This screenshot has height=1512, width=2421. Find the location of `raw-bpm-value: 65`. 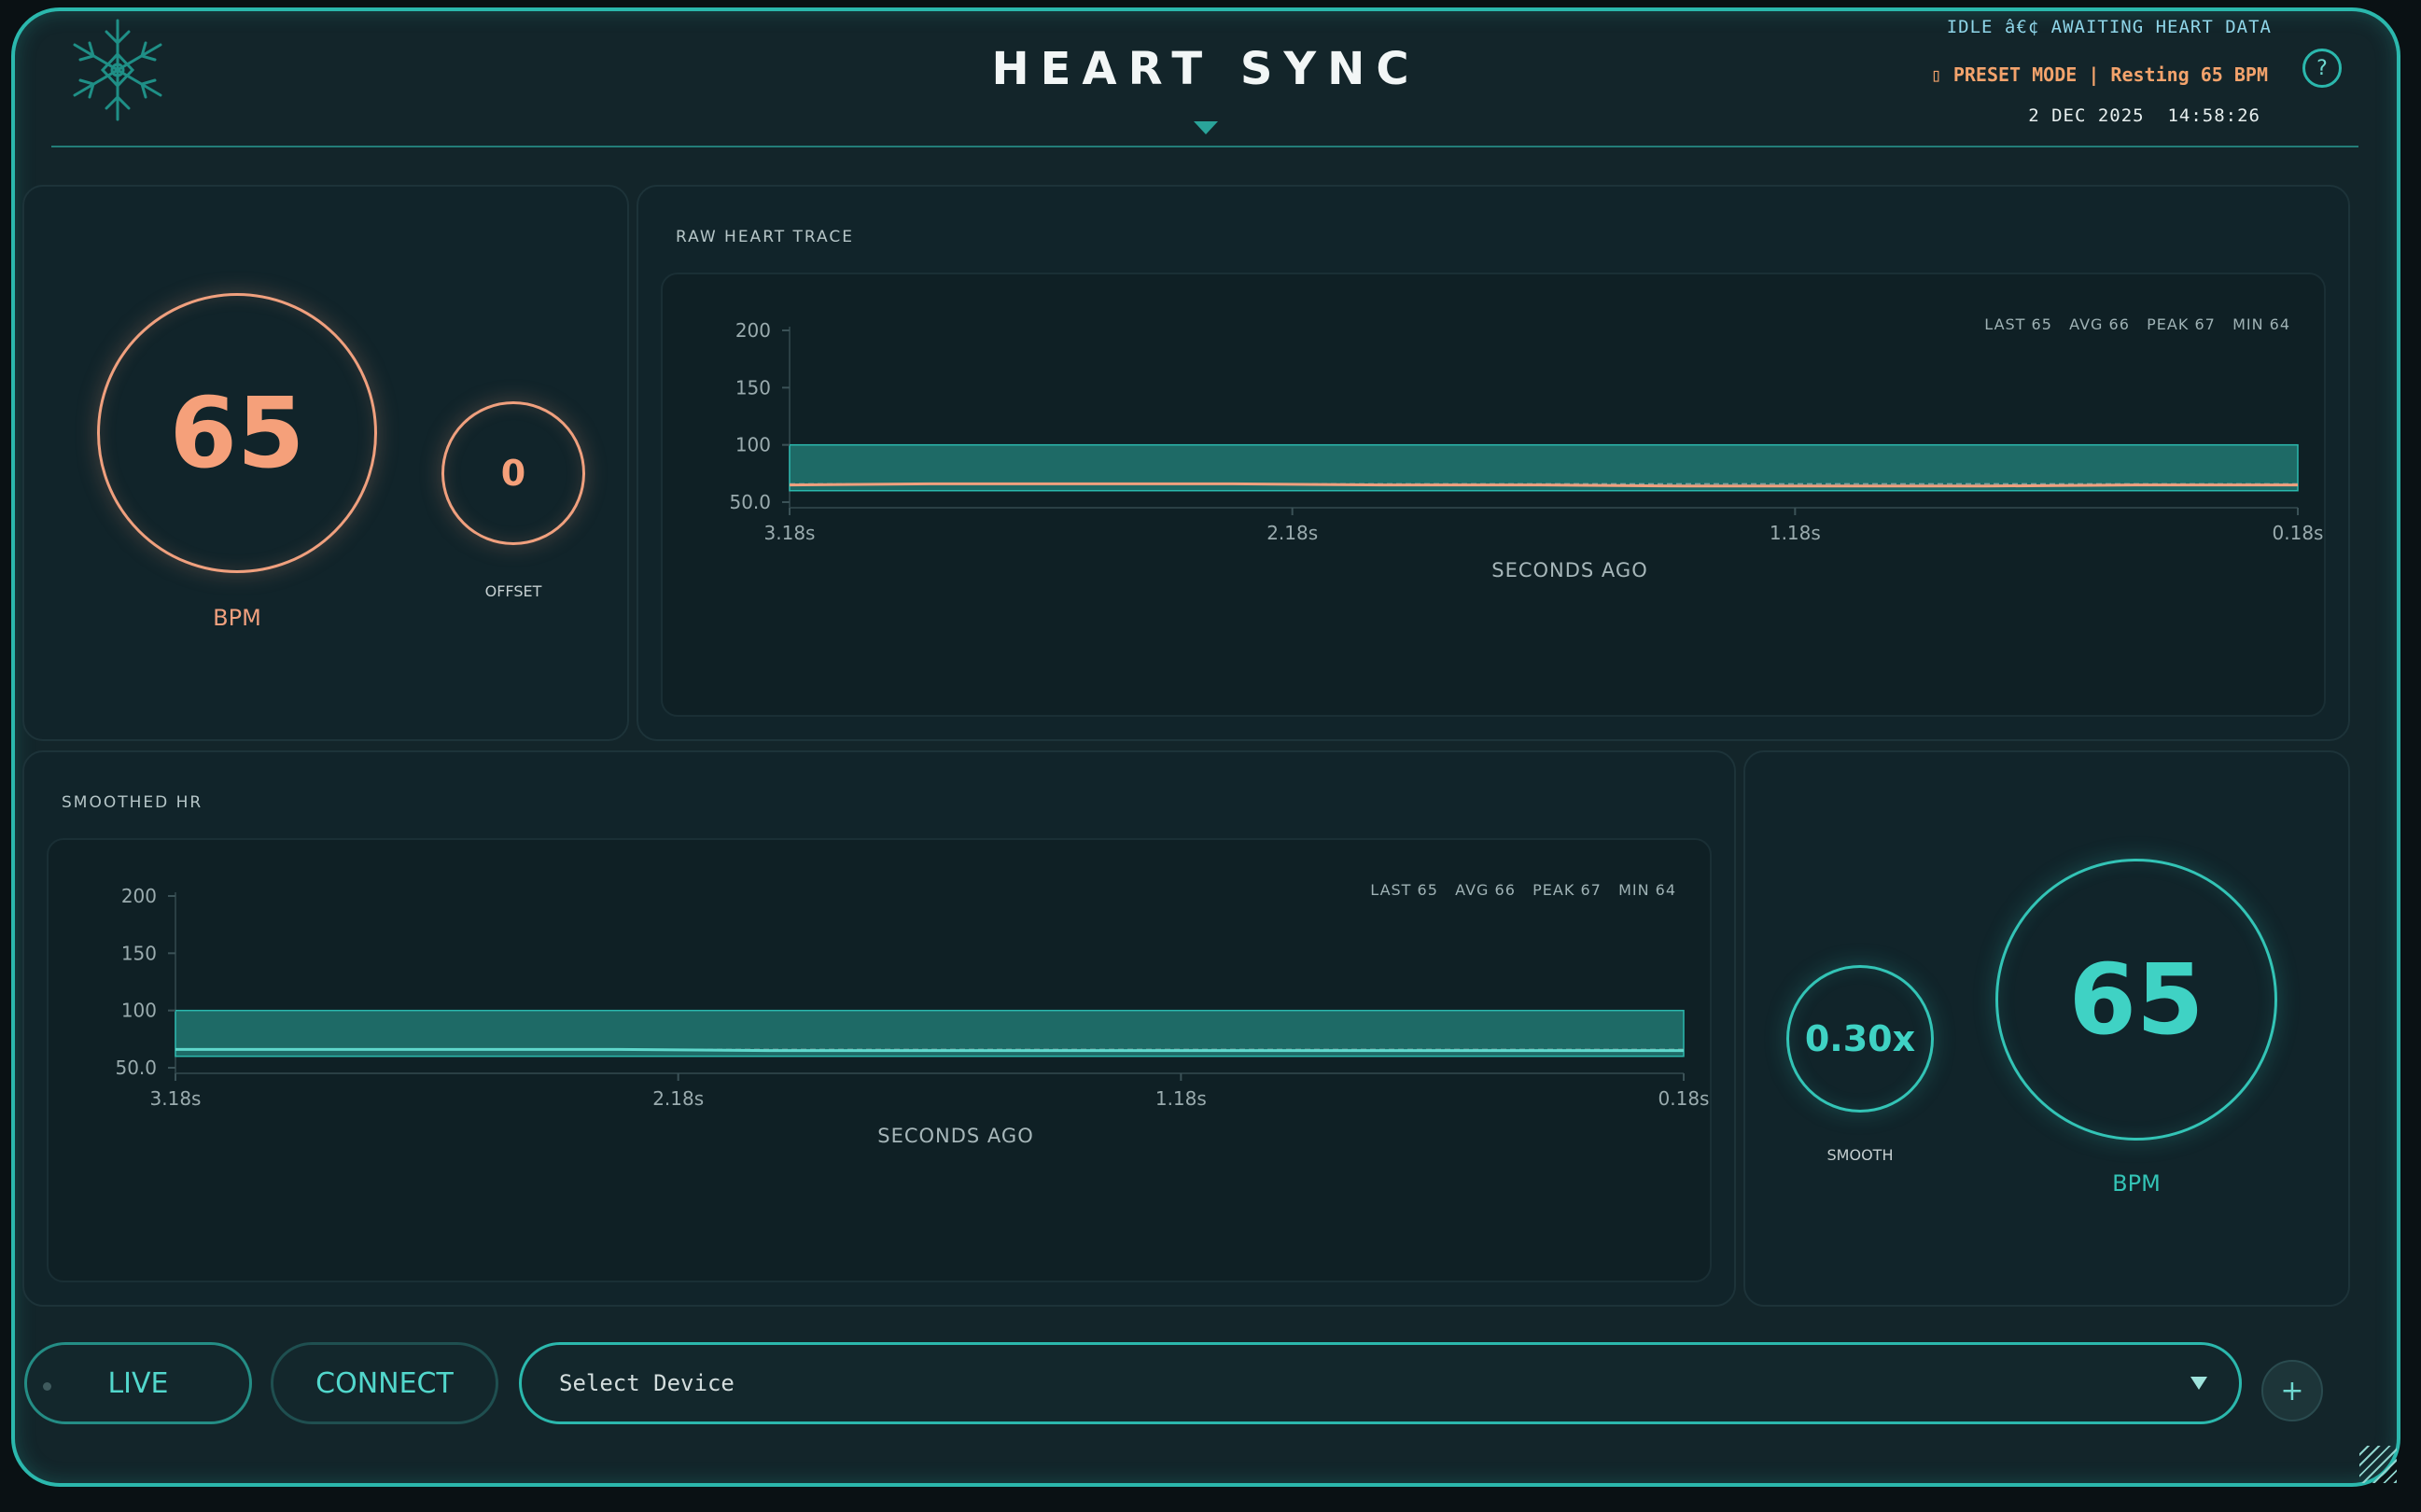

raw-bpm-value: 65 is located at coordinates (237, 433).